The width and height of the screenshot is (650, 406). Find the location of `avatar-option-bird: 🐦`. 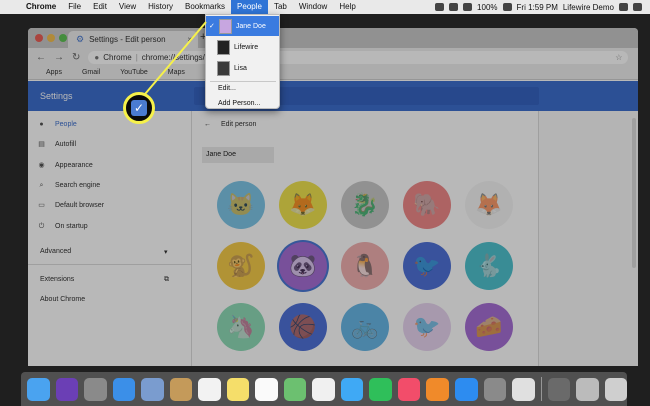

avatar-option-bird: 🐦 is located at coordinates (427, 266).